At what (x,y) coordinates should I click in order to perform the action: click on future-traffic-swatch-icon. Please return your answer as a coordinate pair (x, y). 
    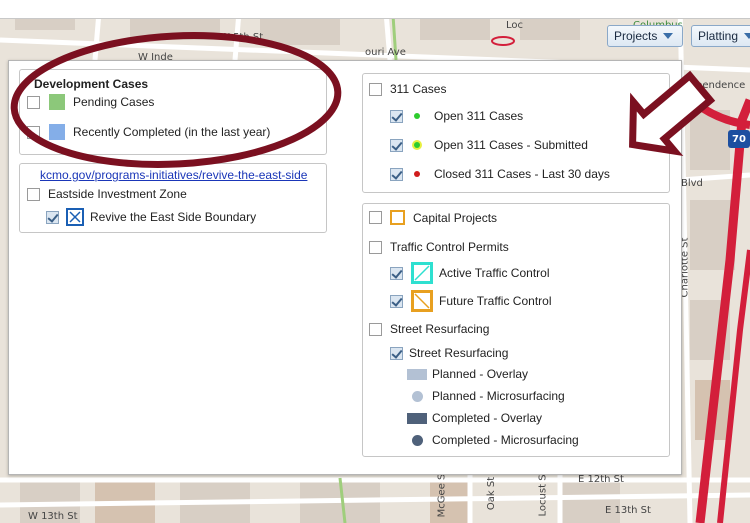
    Looking at the image, I should click on (422, 301).